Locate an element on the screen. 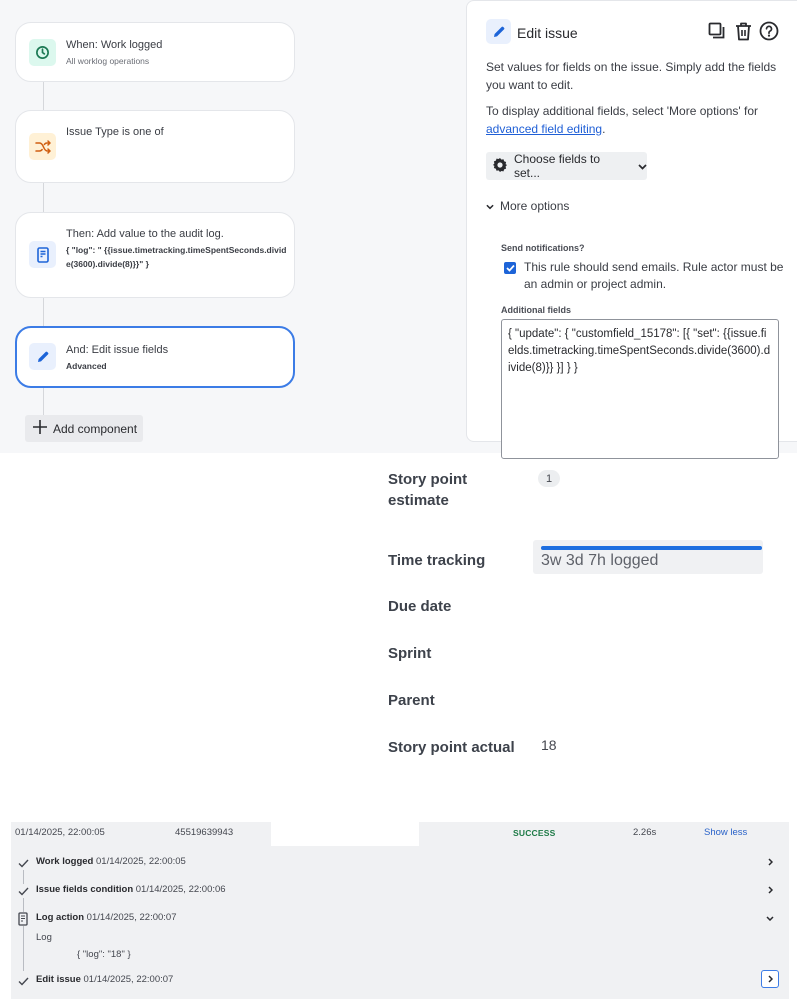  more-options-label: More options is located at coordinates (535, 206).